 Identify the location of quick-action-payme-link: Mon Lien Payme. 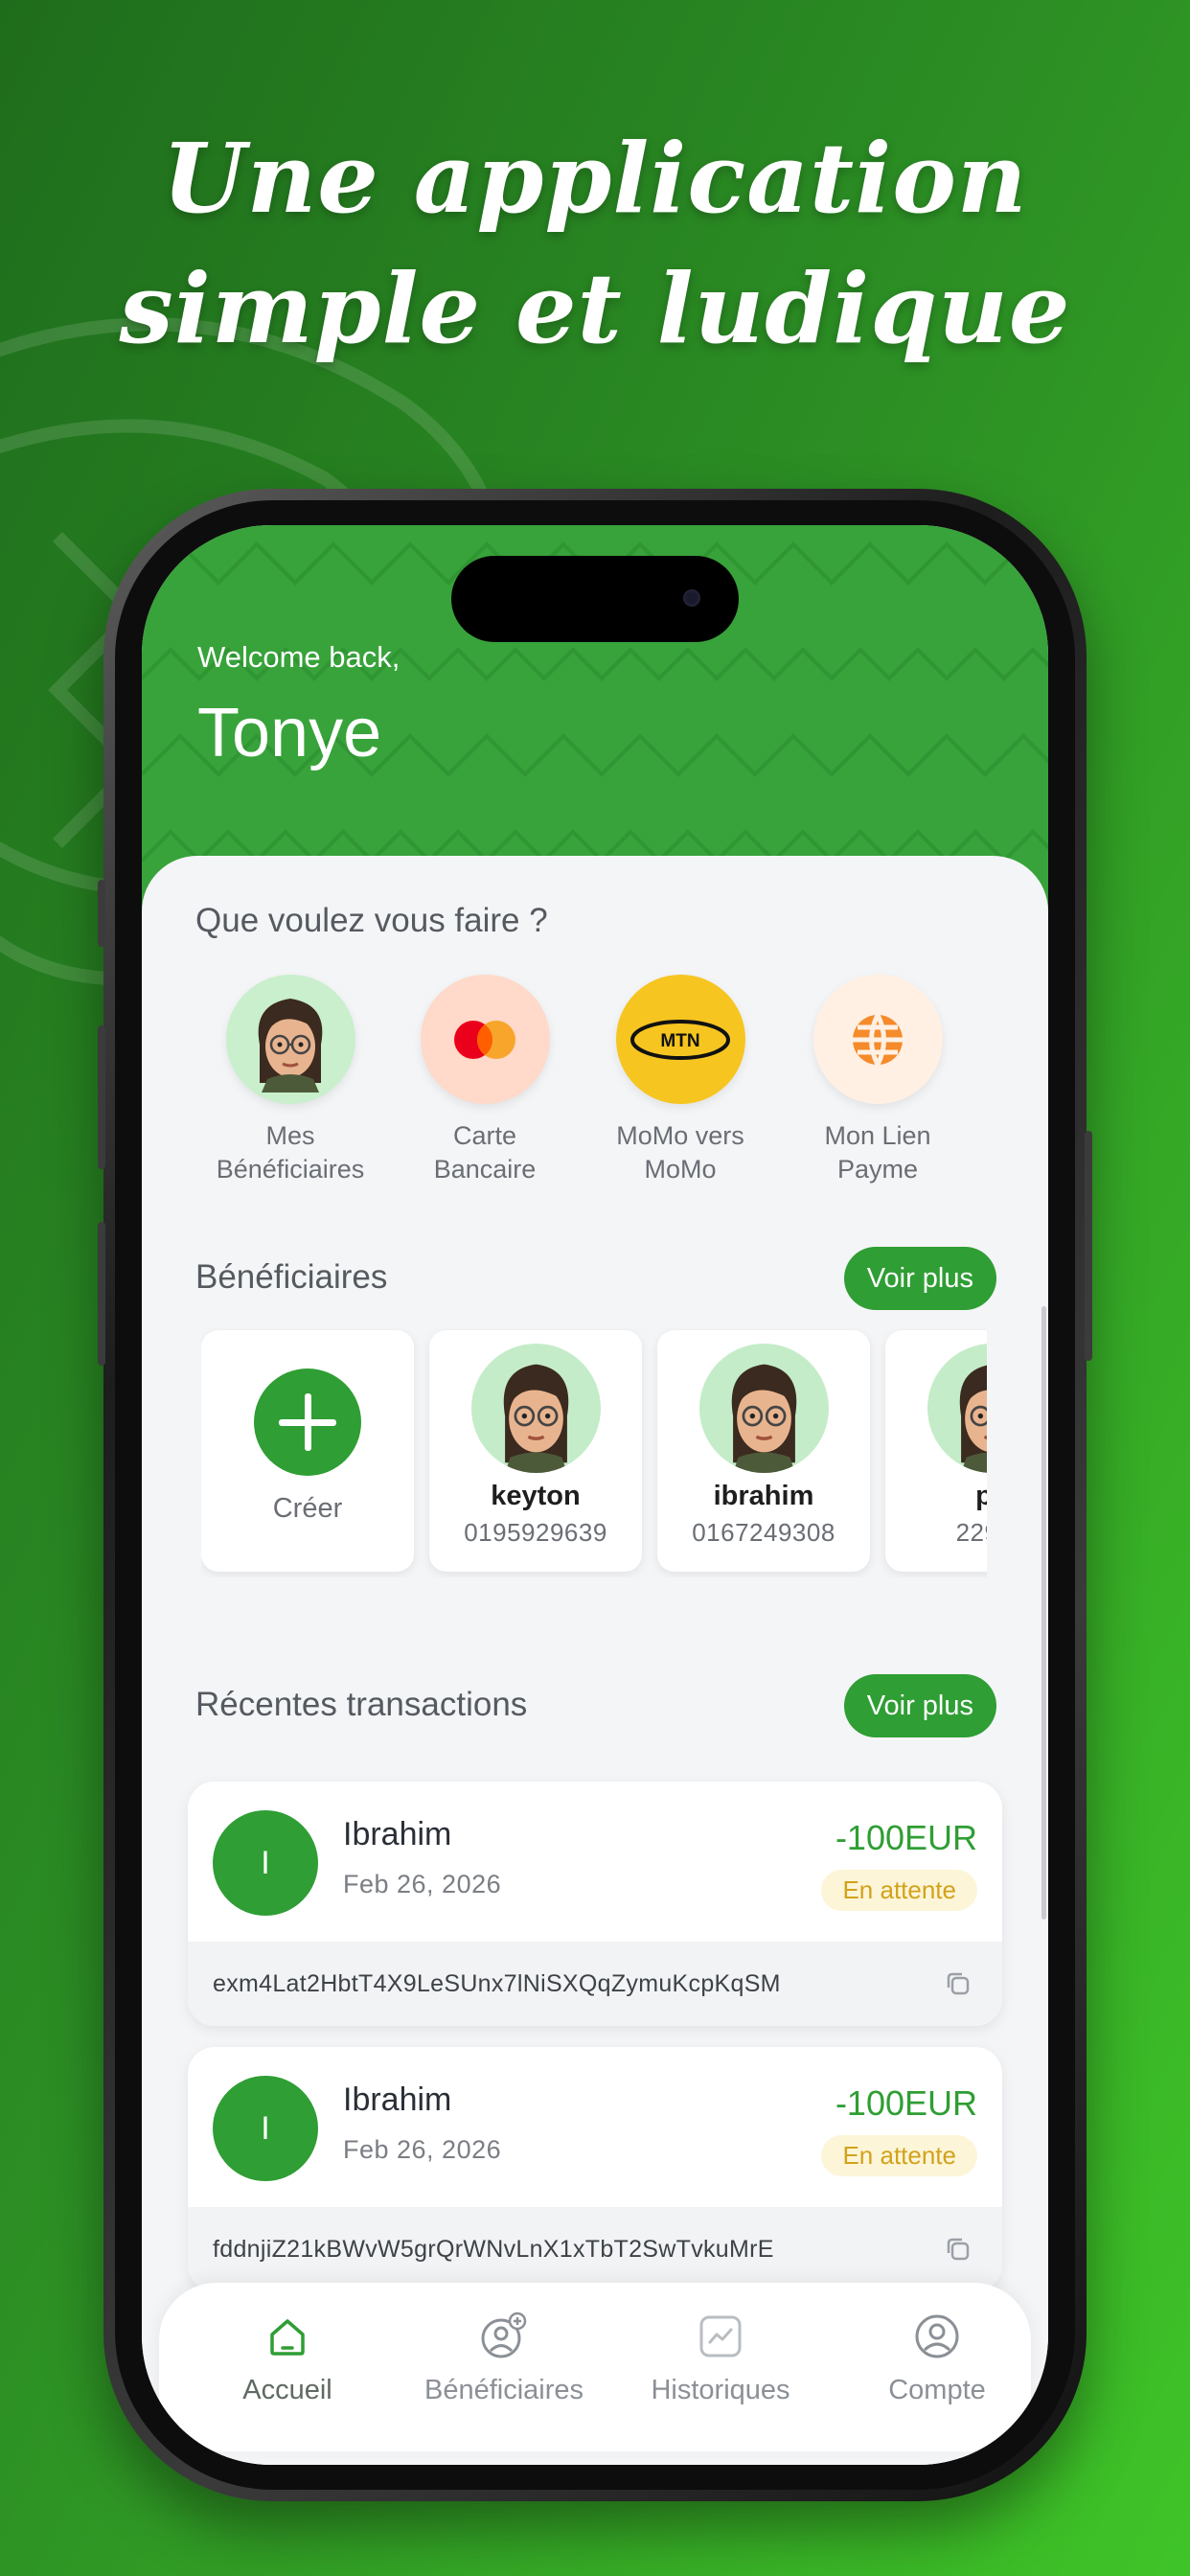
(878, 1080).